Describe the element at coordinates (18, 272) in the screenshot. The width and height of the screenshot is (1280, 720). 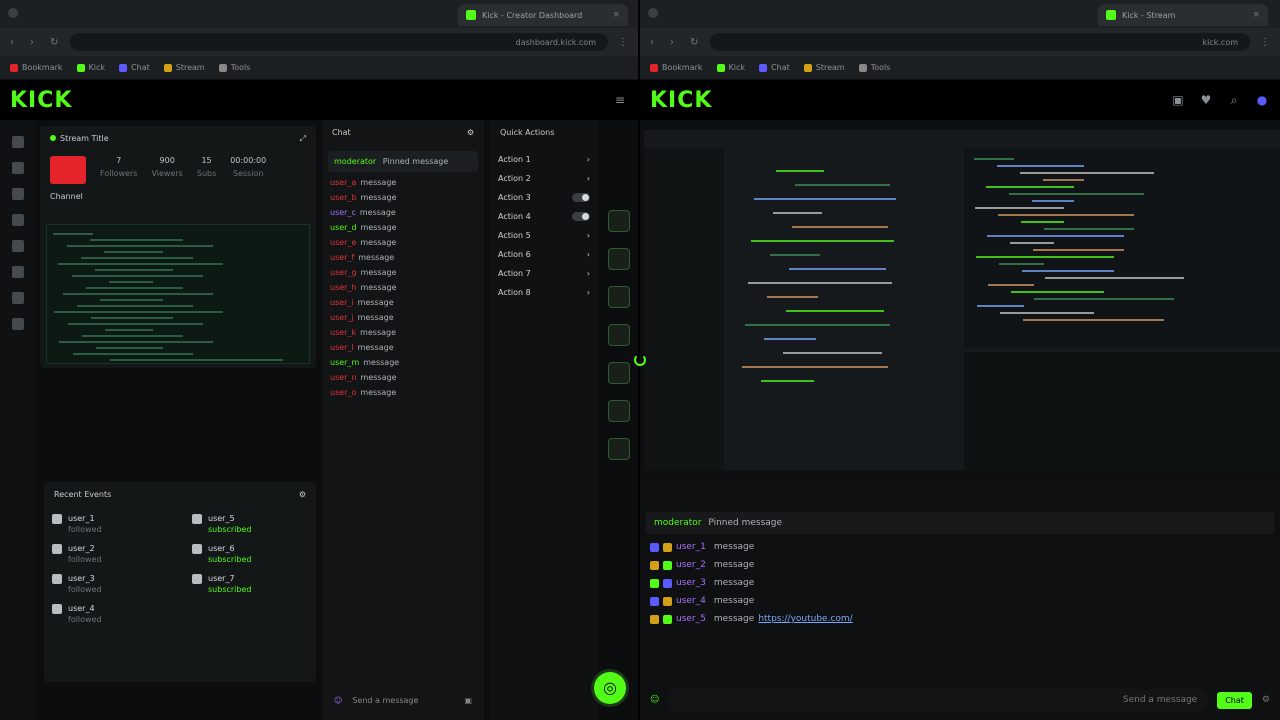
I see `tools-icon` at that location.